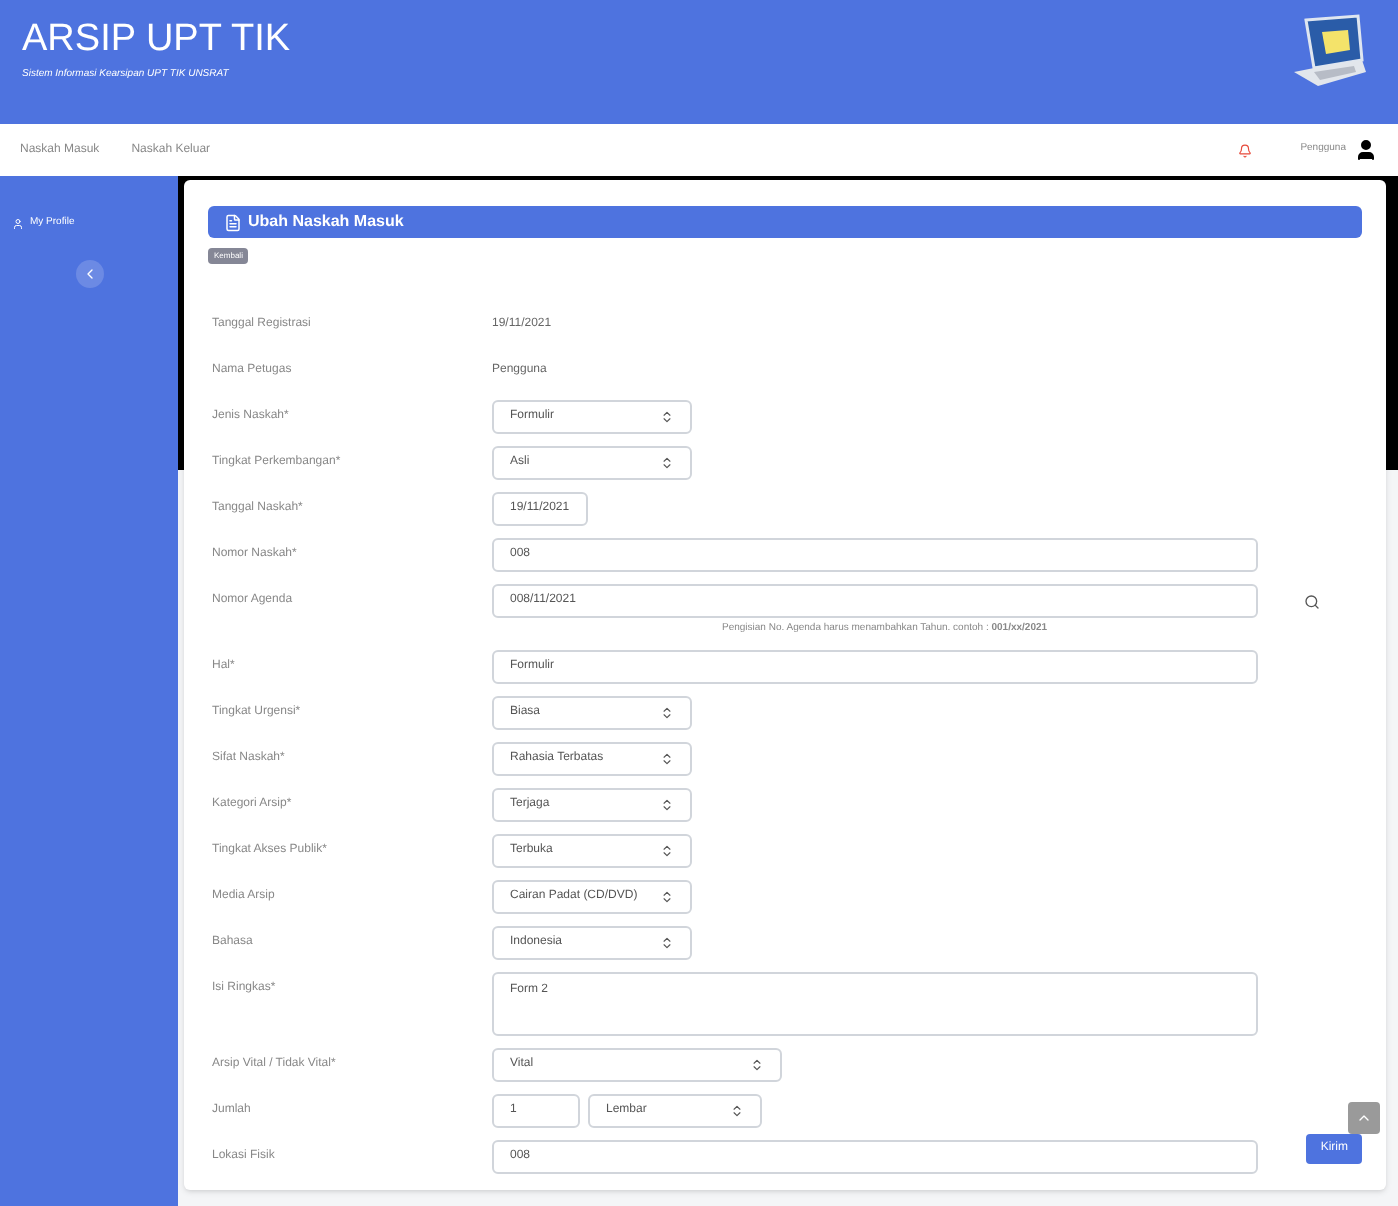  I want to click on bell-icon, so click(1245, 150).